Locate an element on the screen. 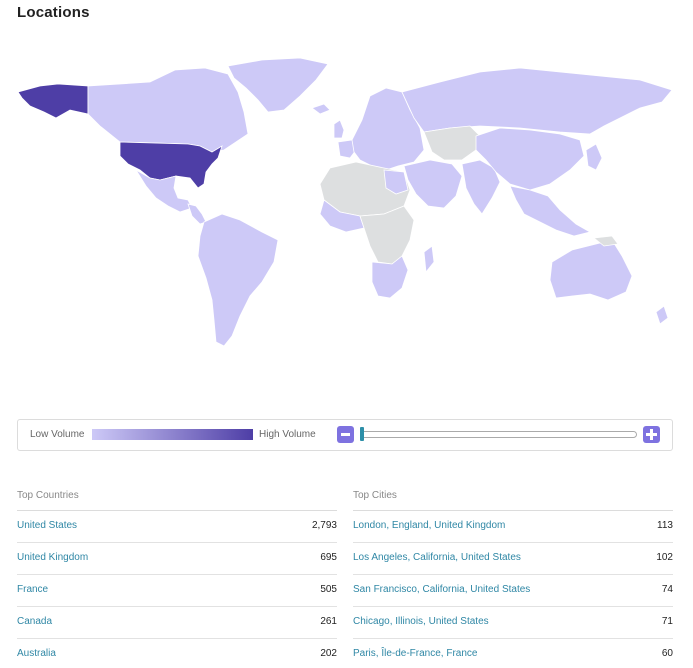 The width and height of the screenshot is (693, 668). city-link: Los Angeles, California, United States is located at coordinates (437, 557).